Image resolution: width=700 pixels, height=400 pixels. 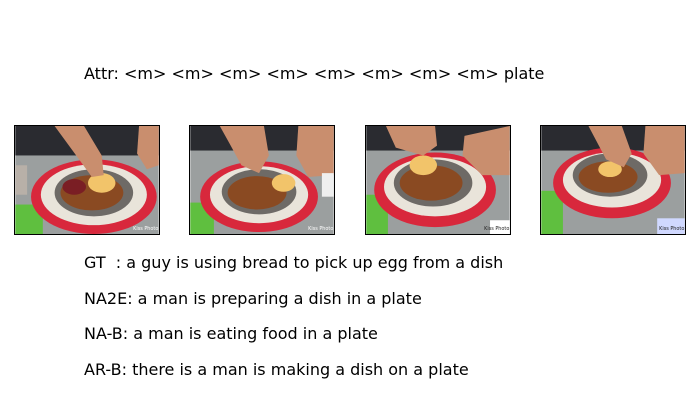 I want to click on frame-1-watermark: Kiss Photo, so click(x=145, y=229).